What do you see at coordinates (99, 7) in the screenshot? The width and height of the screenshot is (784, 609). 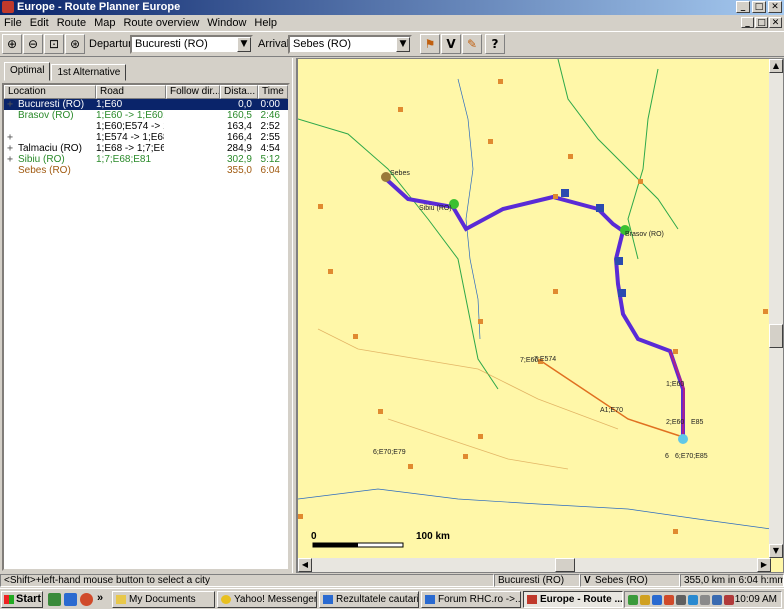 I see `window-title: Europe - Route Planner Europe` at bounding box center [99, 7].